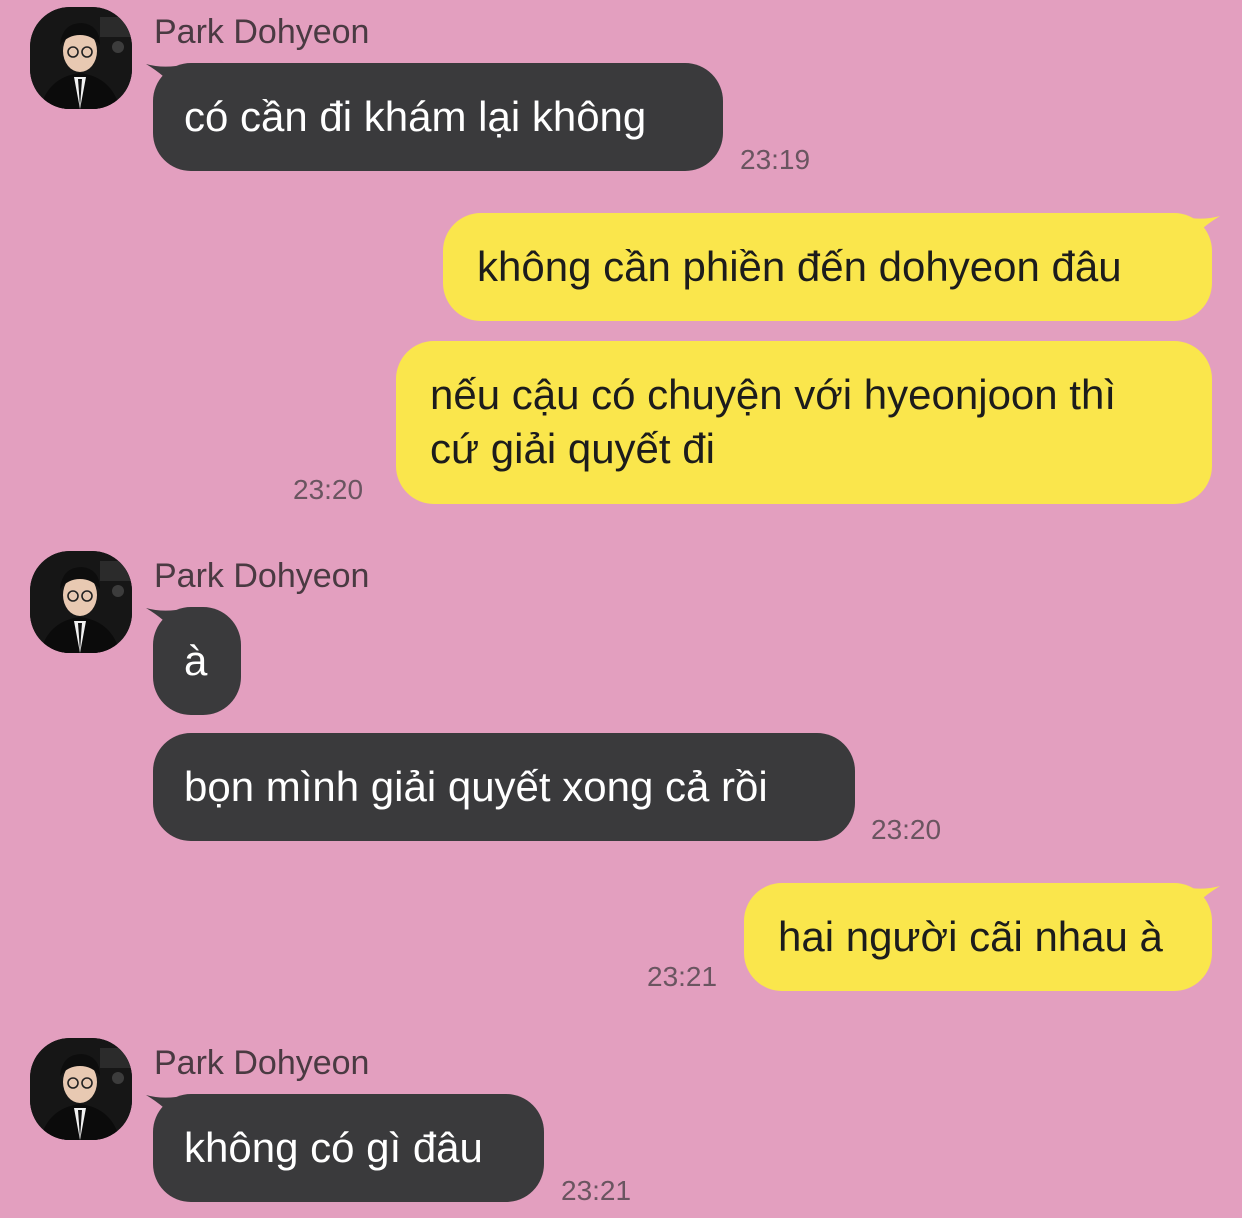 The width and height of the screenshot is (1242, 1218). What do you see at coordinates (504, 787) in the screenshot?
I see `incoming-message-bubble: bọn mình giải quyết xong cả rồi` at bounding box center [504, 787].